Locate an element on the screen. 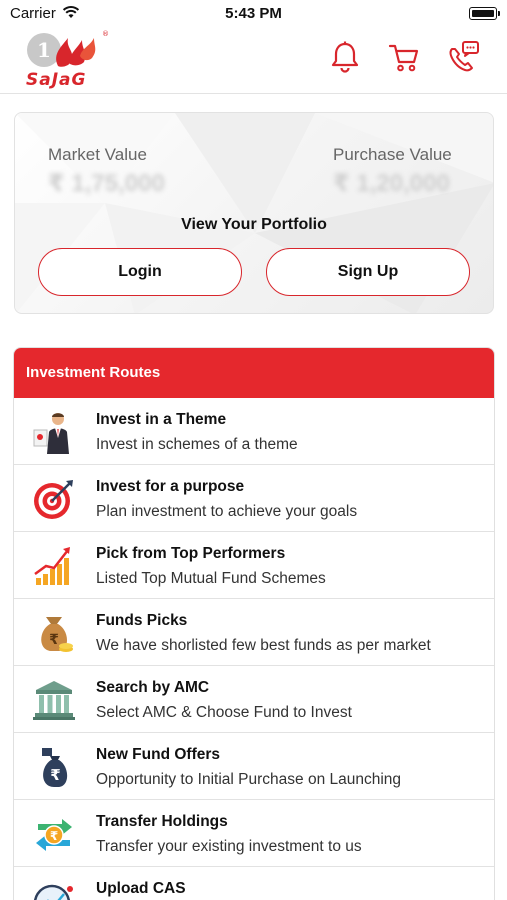 This screenshot has width=507, height=900. purchase-value: ₹ 1,20,000 is located at coordinates (391, 183).